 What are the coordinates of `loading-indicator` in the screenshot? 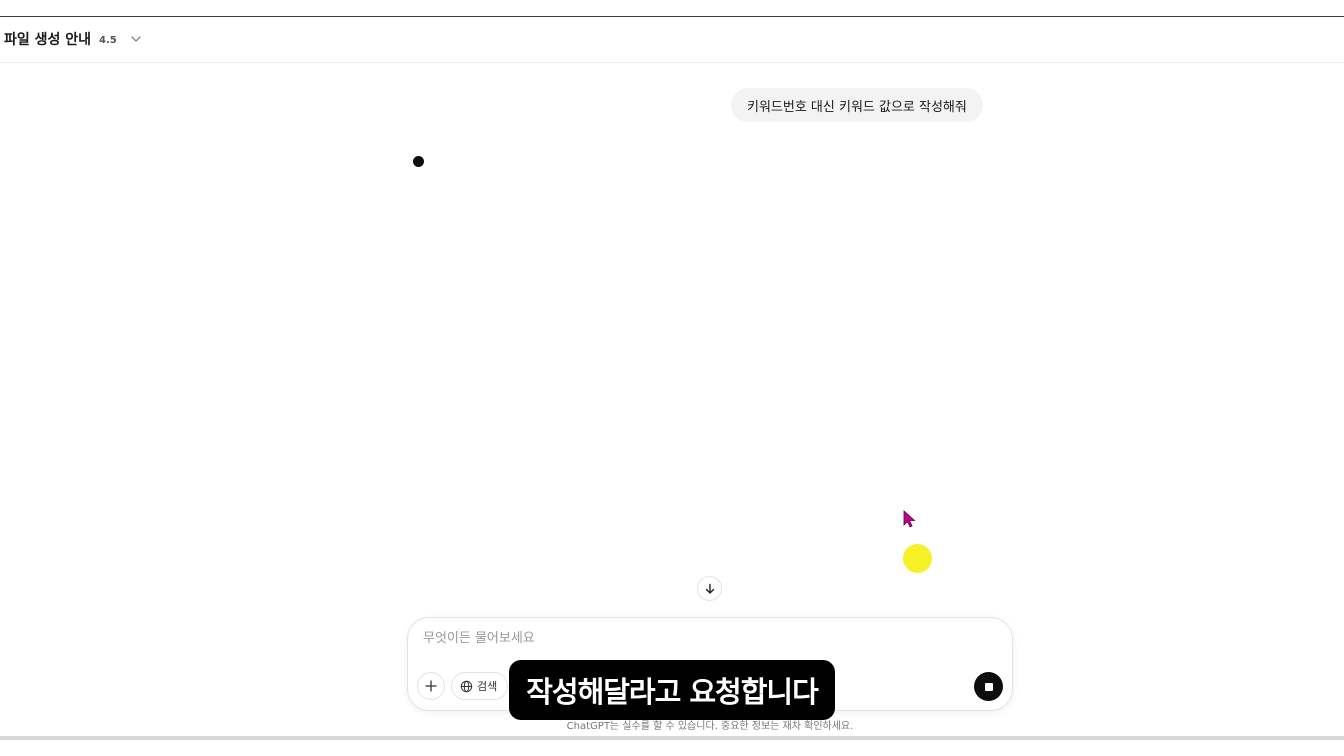 It's located at (418, 161).